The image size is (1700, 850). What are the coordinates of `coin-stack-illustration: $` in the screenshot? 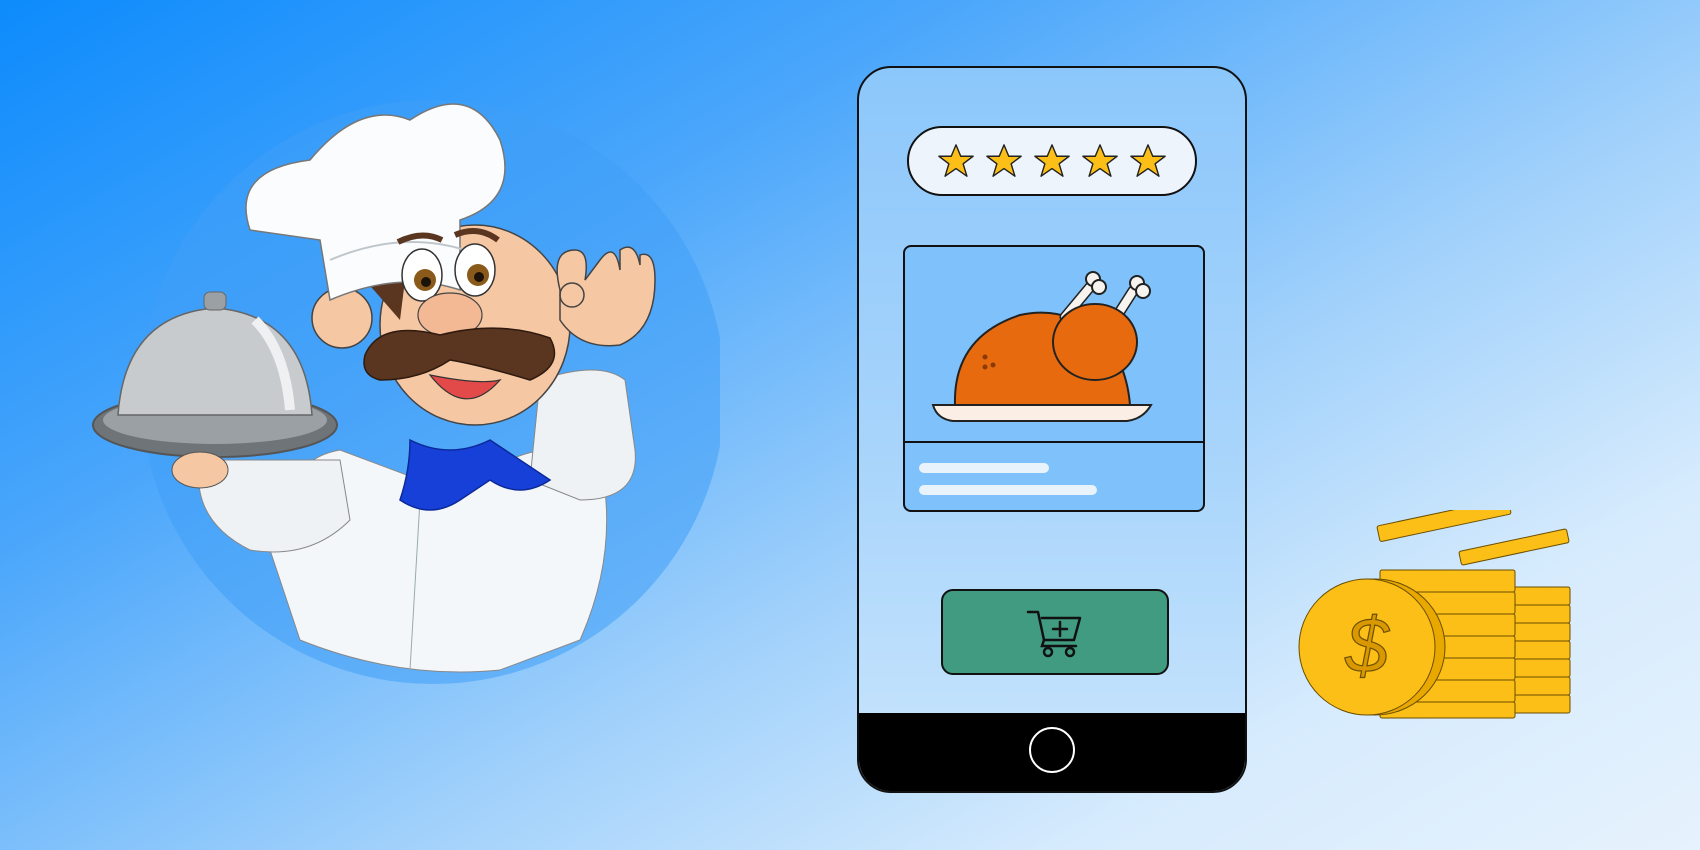 It's located at (1437, 615).